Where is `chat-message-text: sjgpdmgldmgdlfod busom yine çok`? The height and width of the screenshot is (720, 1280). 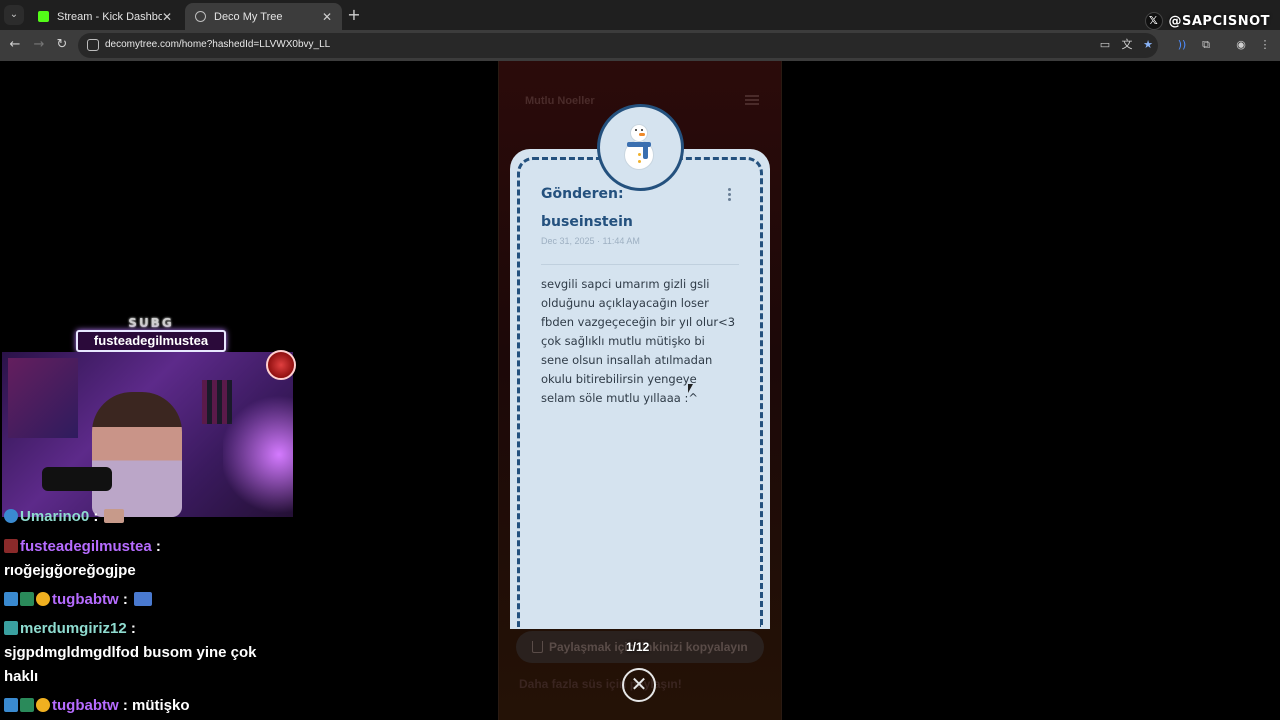
chat-message-text: sjgpdmgldmgdlfod busom yine çok is located at coordinates (130, 652).